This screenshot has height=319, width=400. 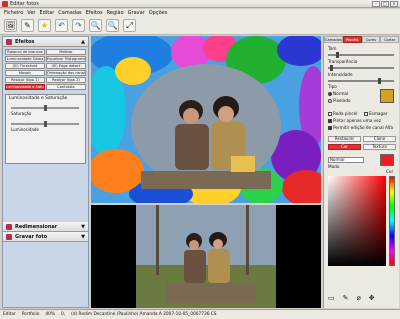 What do you see at coordinates (61, 25) in the screenshot?
I see `undo-icon: ↶` at bounding box center [61, 25].